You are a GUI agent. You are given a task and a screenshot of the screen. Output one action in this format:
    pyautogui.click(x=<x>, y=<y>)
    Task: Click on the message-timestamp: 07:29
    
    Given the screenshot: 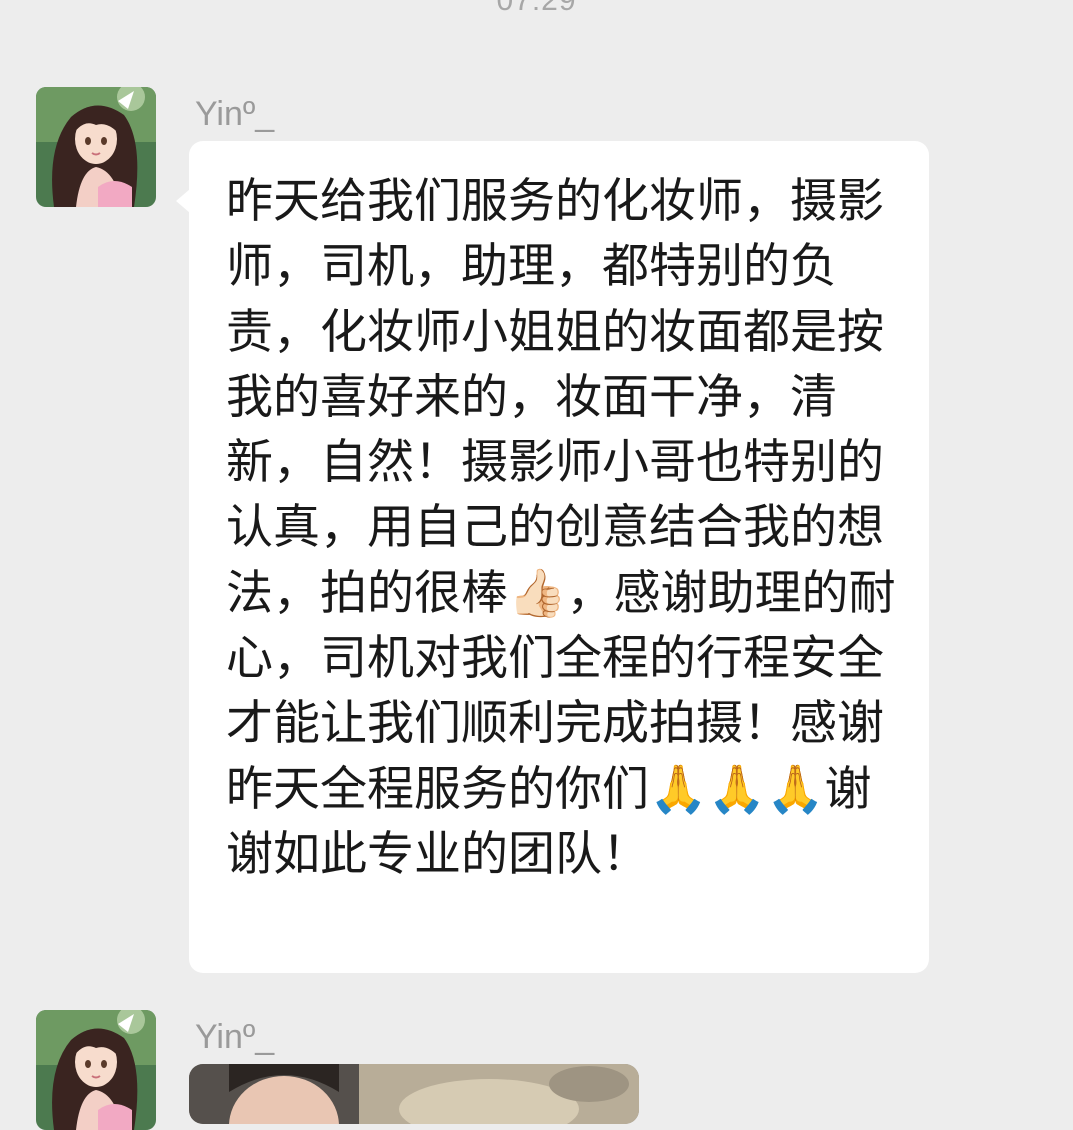 What is the action you would take?
    pyautogui.click(x=536, y=8)
    